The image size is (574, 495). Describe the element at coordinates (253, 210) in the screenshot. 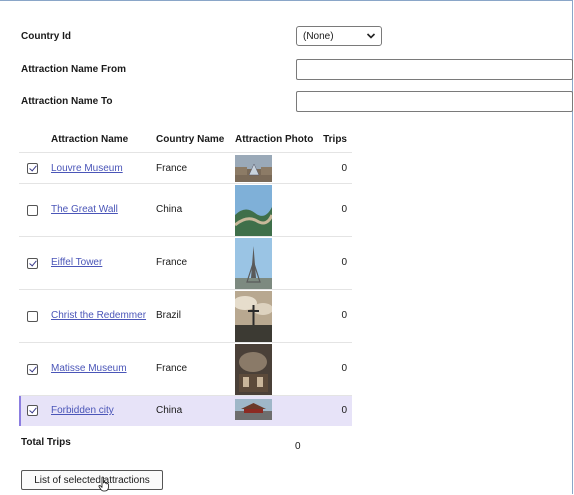

I see `great-wall-photo` at that location.